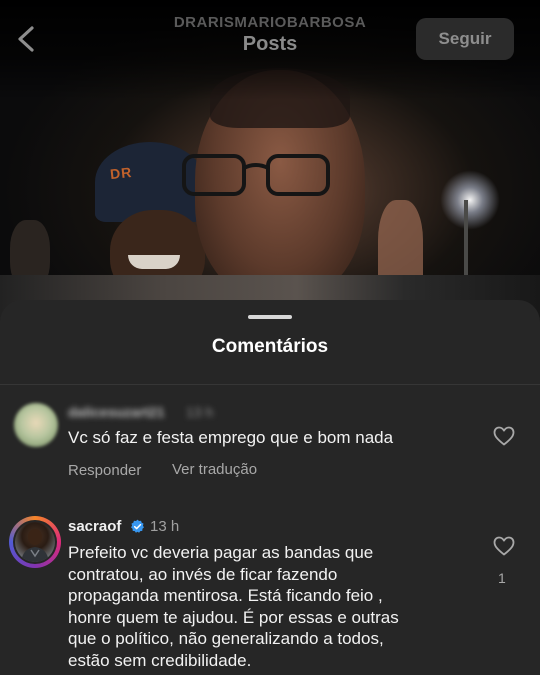  What do you see at coordinates (470, 200) in the screenshot?
I see `street-light` at bounding box center [470, 200].